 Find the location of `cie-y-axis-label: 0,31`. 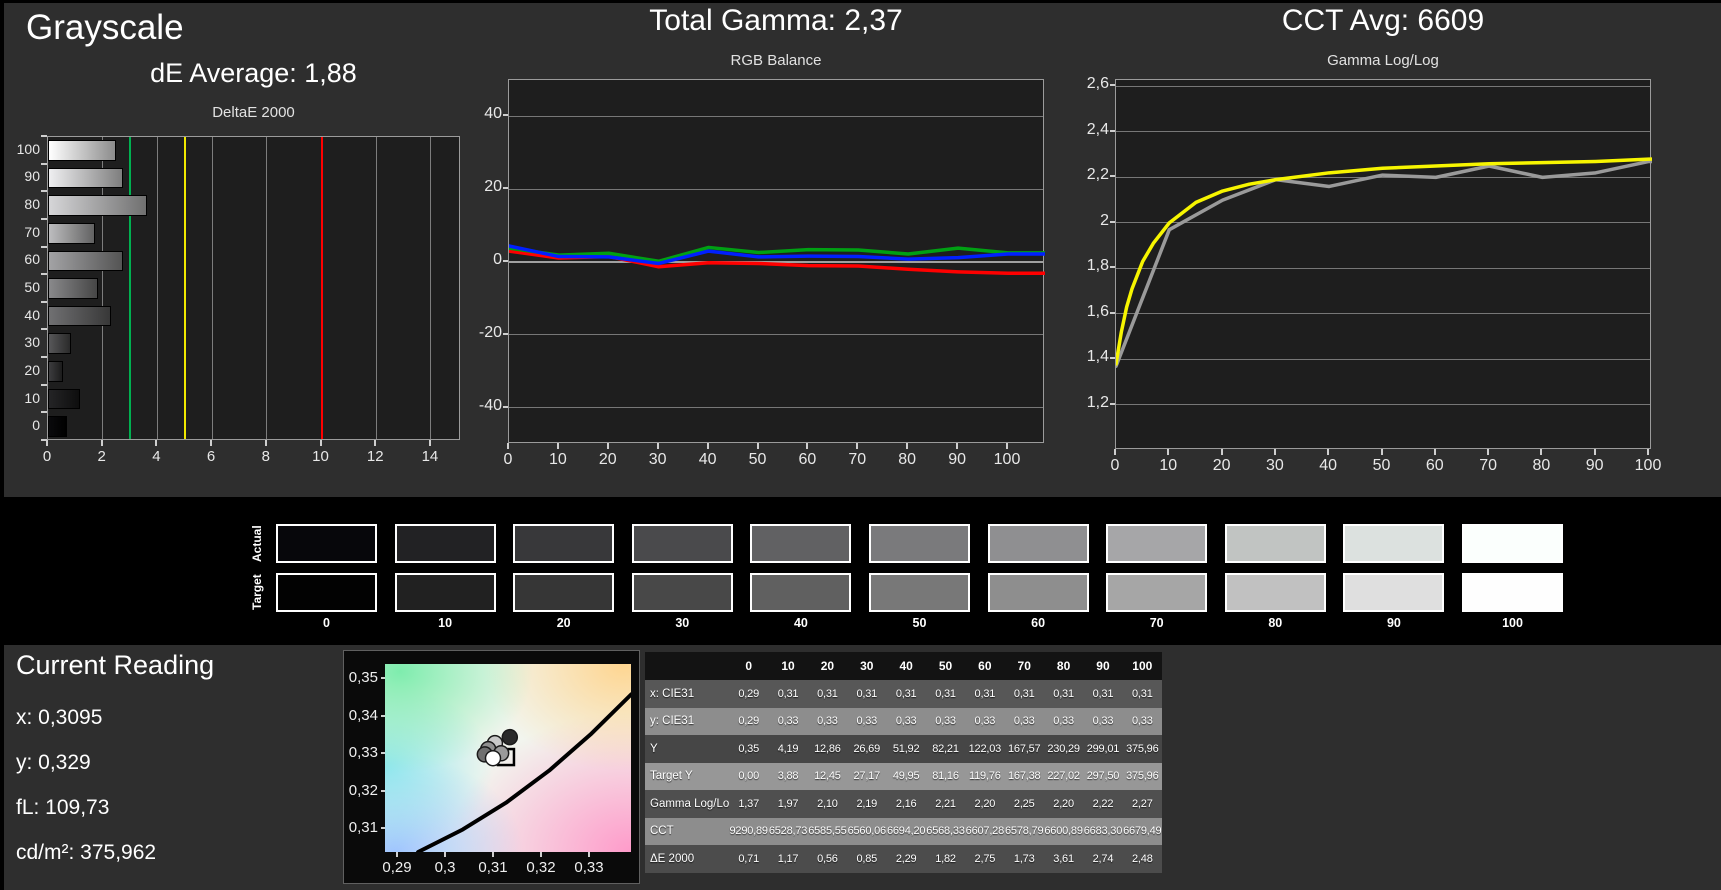

cie-y-axis-label: 0,31 is located at coordinates (363, 828).